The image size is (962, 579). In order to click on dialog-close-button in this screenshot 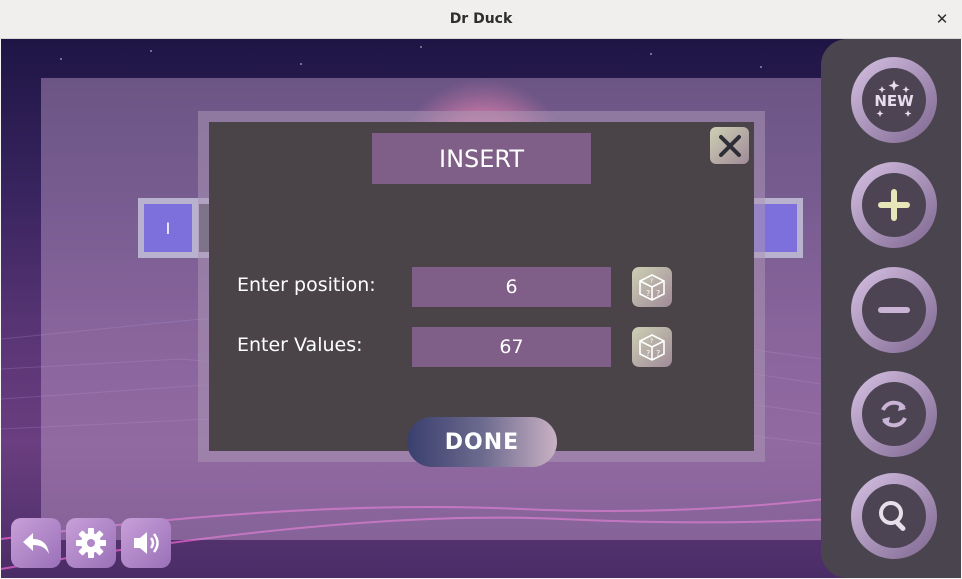, I will do `click(729, 145)`.